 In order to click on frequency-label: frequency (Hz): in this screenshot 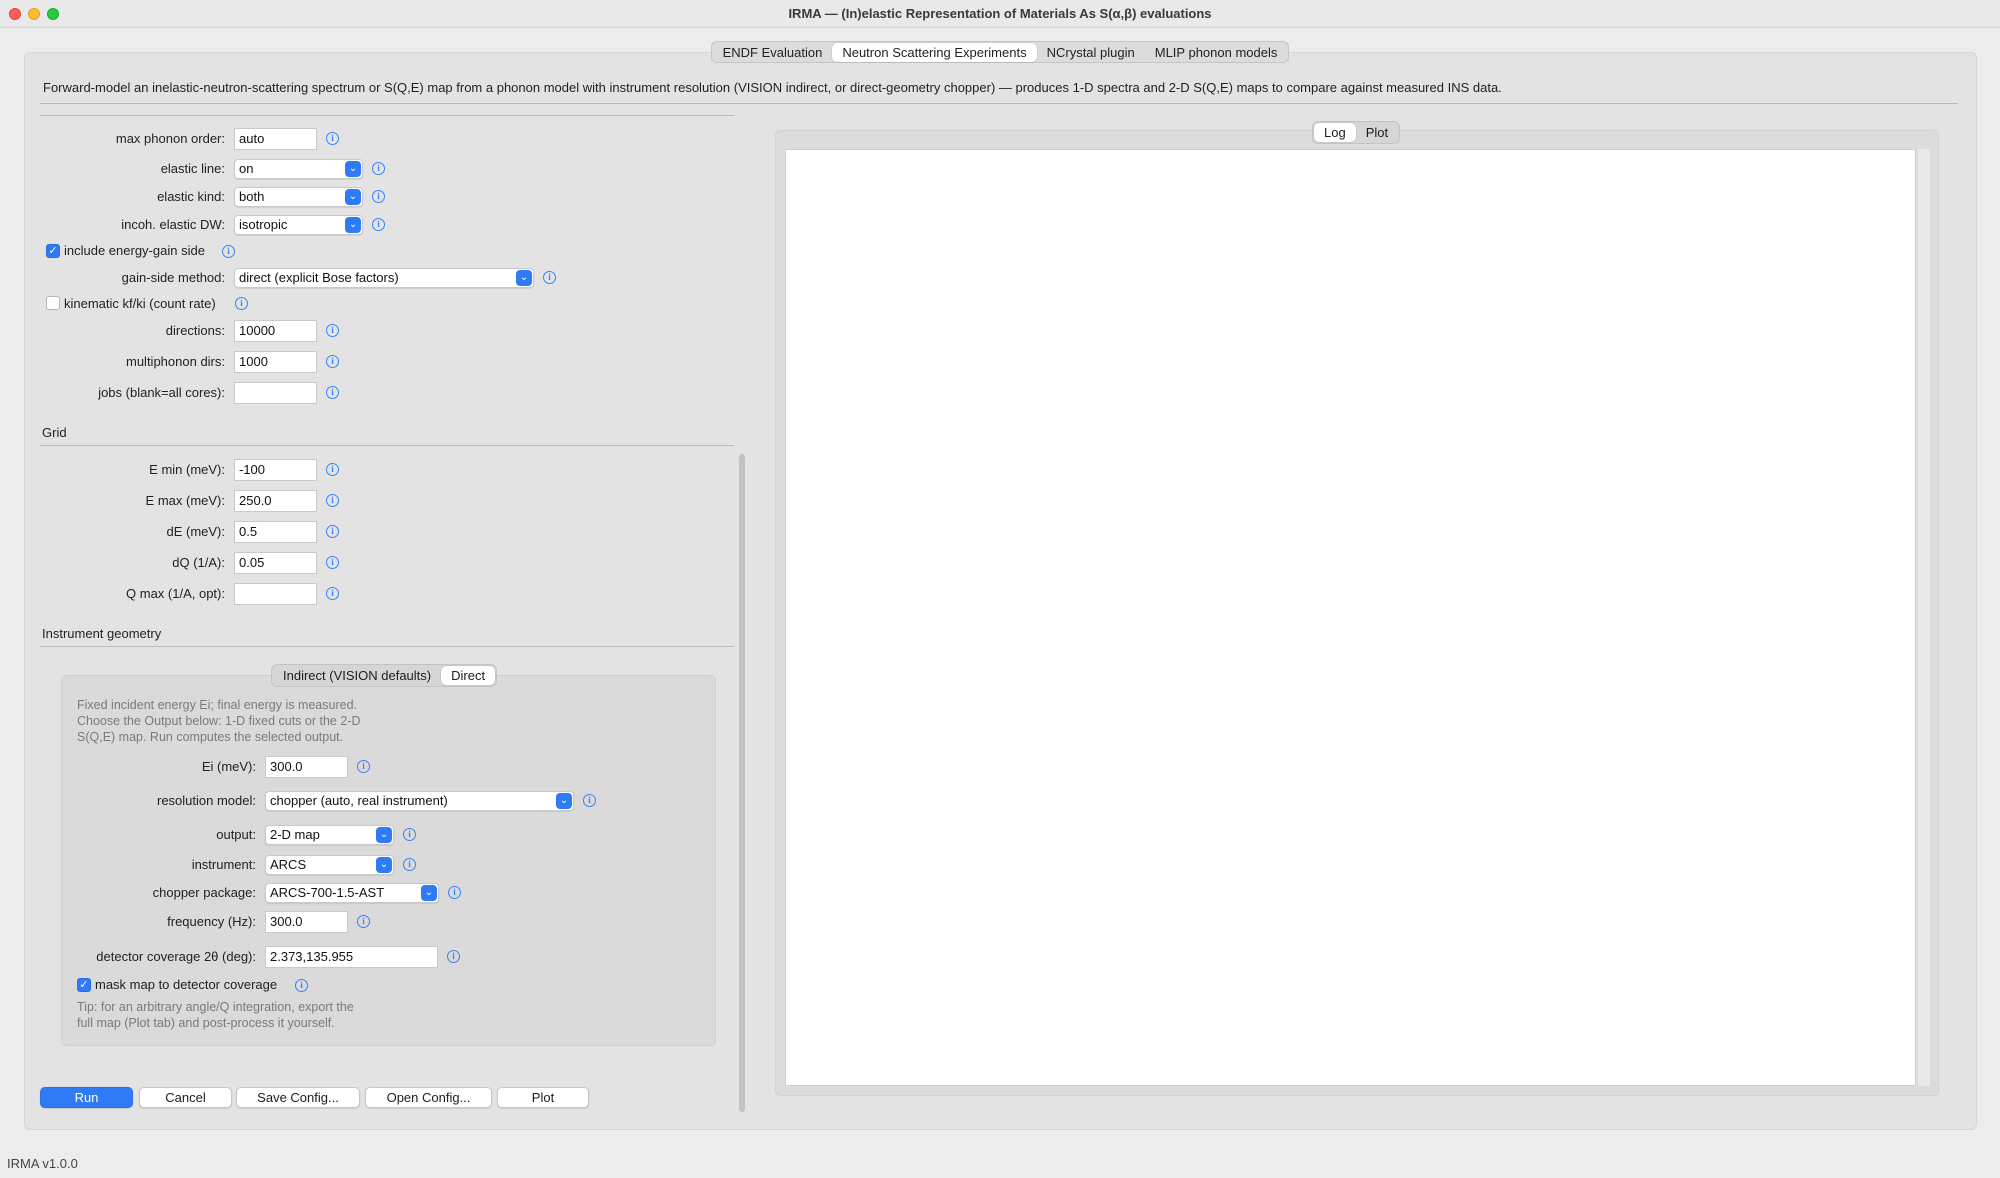, I will do `click(211, 921)`.